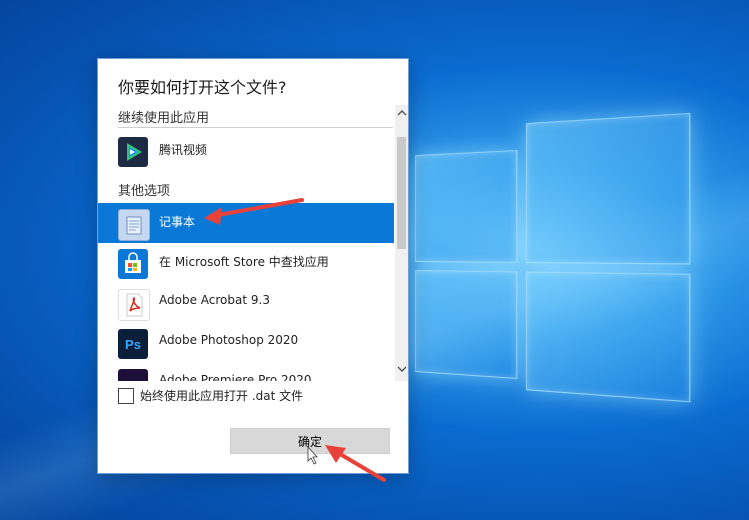 This screenshot has width=749, height=520. What do you see at coordinates (177, 222) in the screenshot?
I see `app-label: 记事本` at bounding box center [177, 222].